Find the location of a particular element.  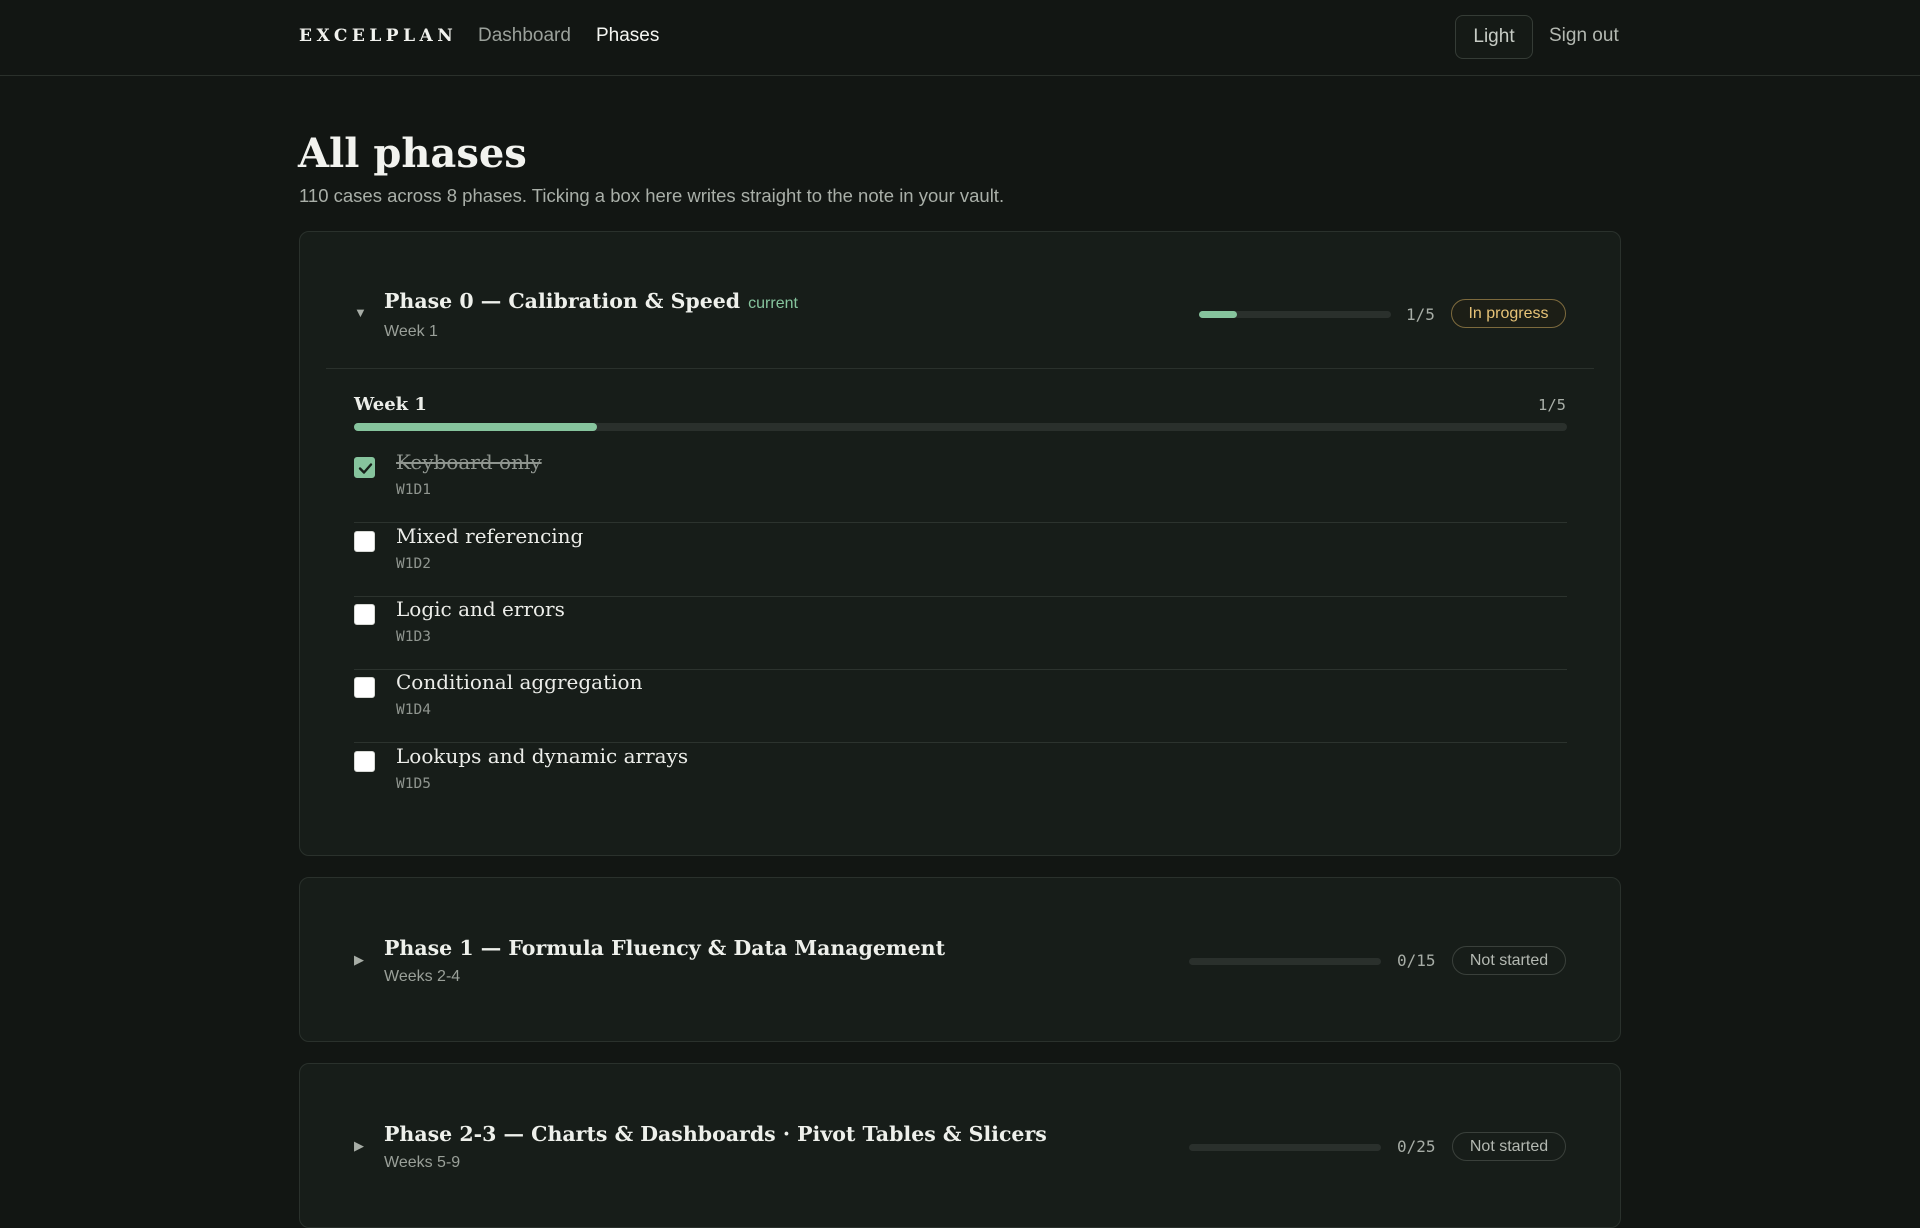

task-code: W1D4 is located at coordinates (413, 710).